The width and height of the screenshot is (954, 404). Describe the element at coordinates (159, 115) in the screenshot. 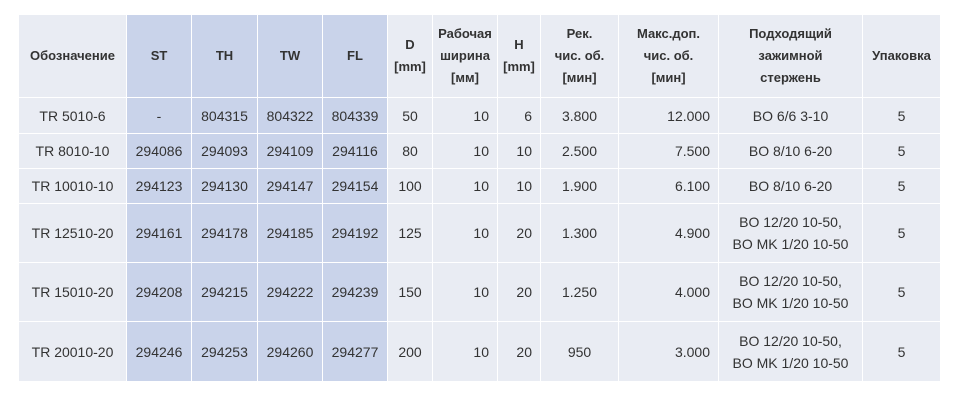

I see `cell-st: -` at that location.